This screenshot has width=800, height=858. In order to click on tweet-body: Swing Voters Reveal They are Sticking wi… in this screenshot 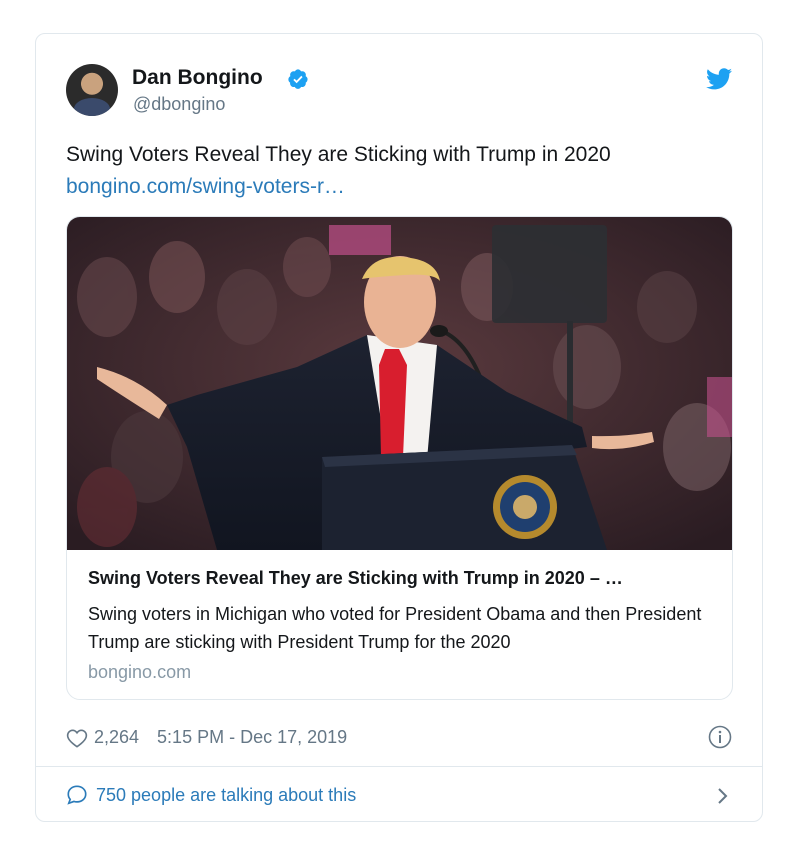, I will do `click(338, 154)`.